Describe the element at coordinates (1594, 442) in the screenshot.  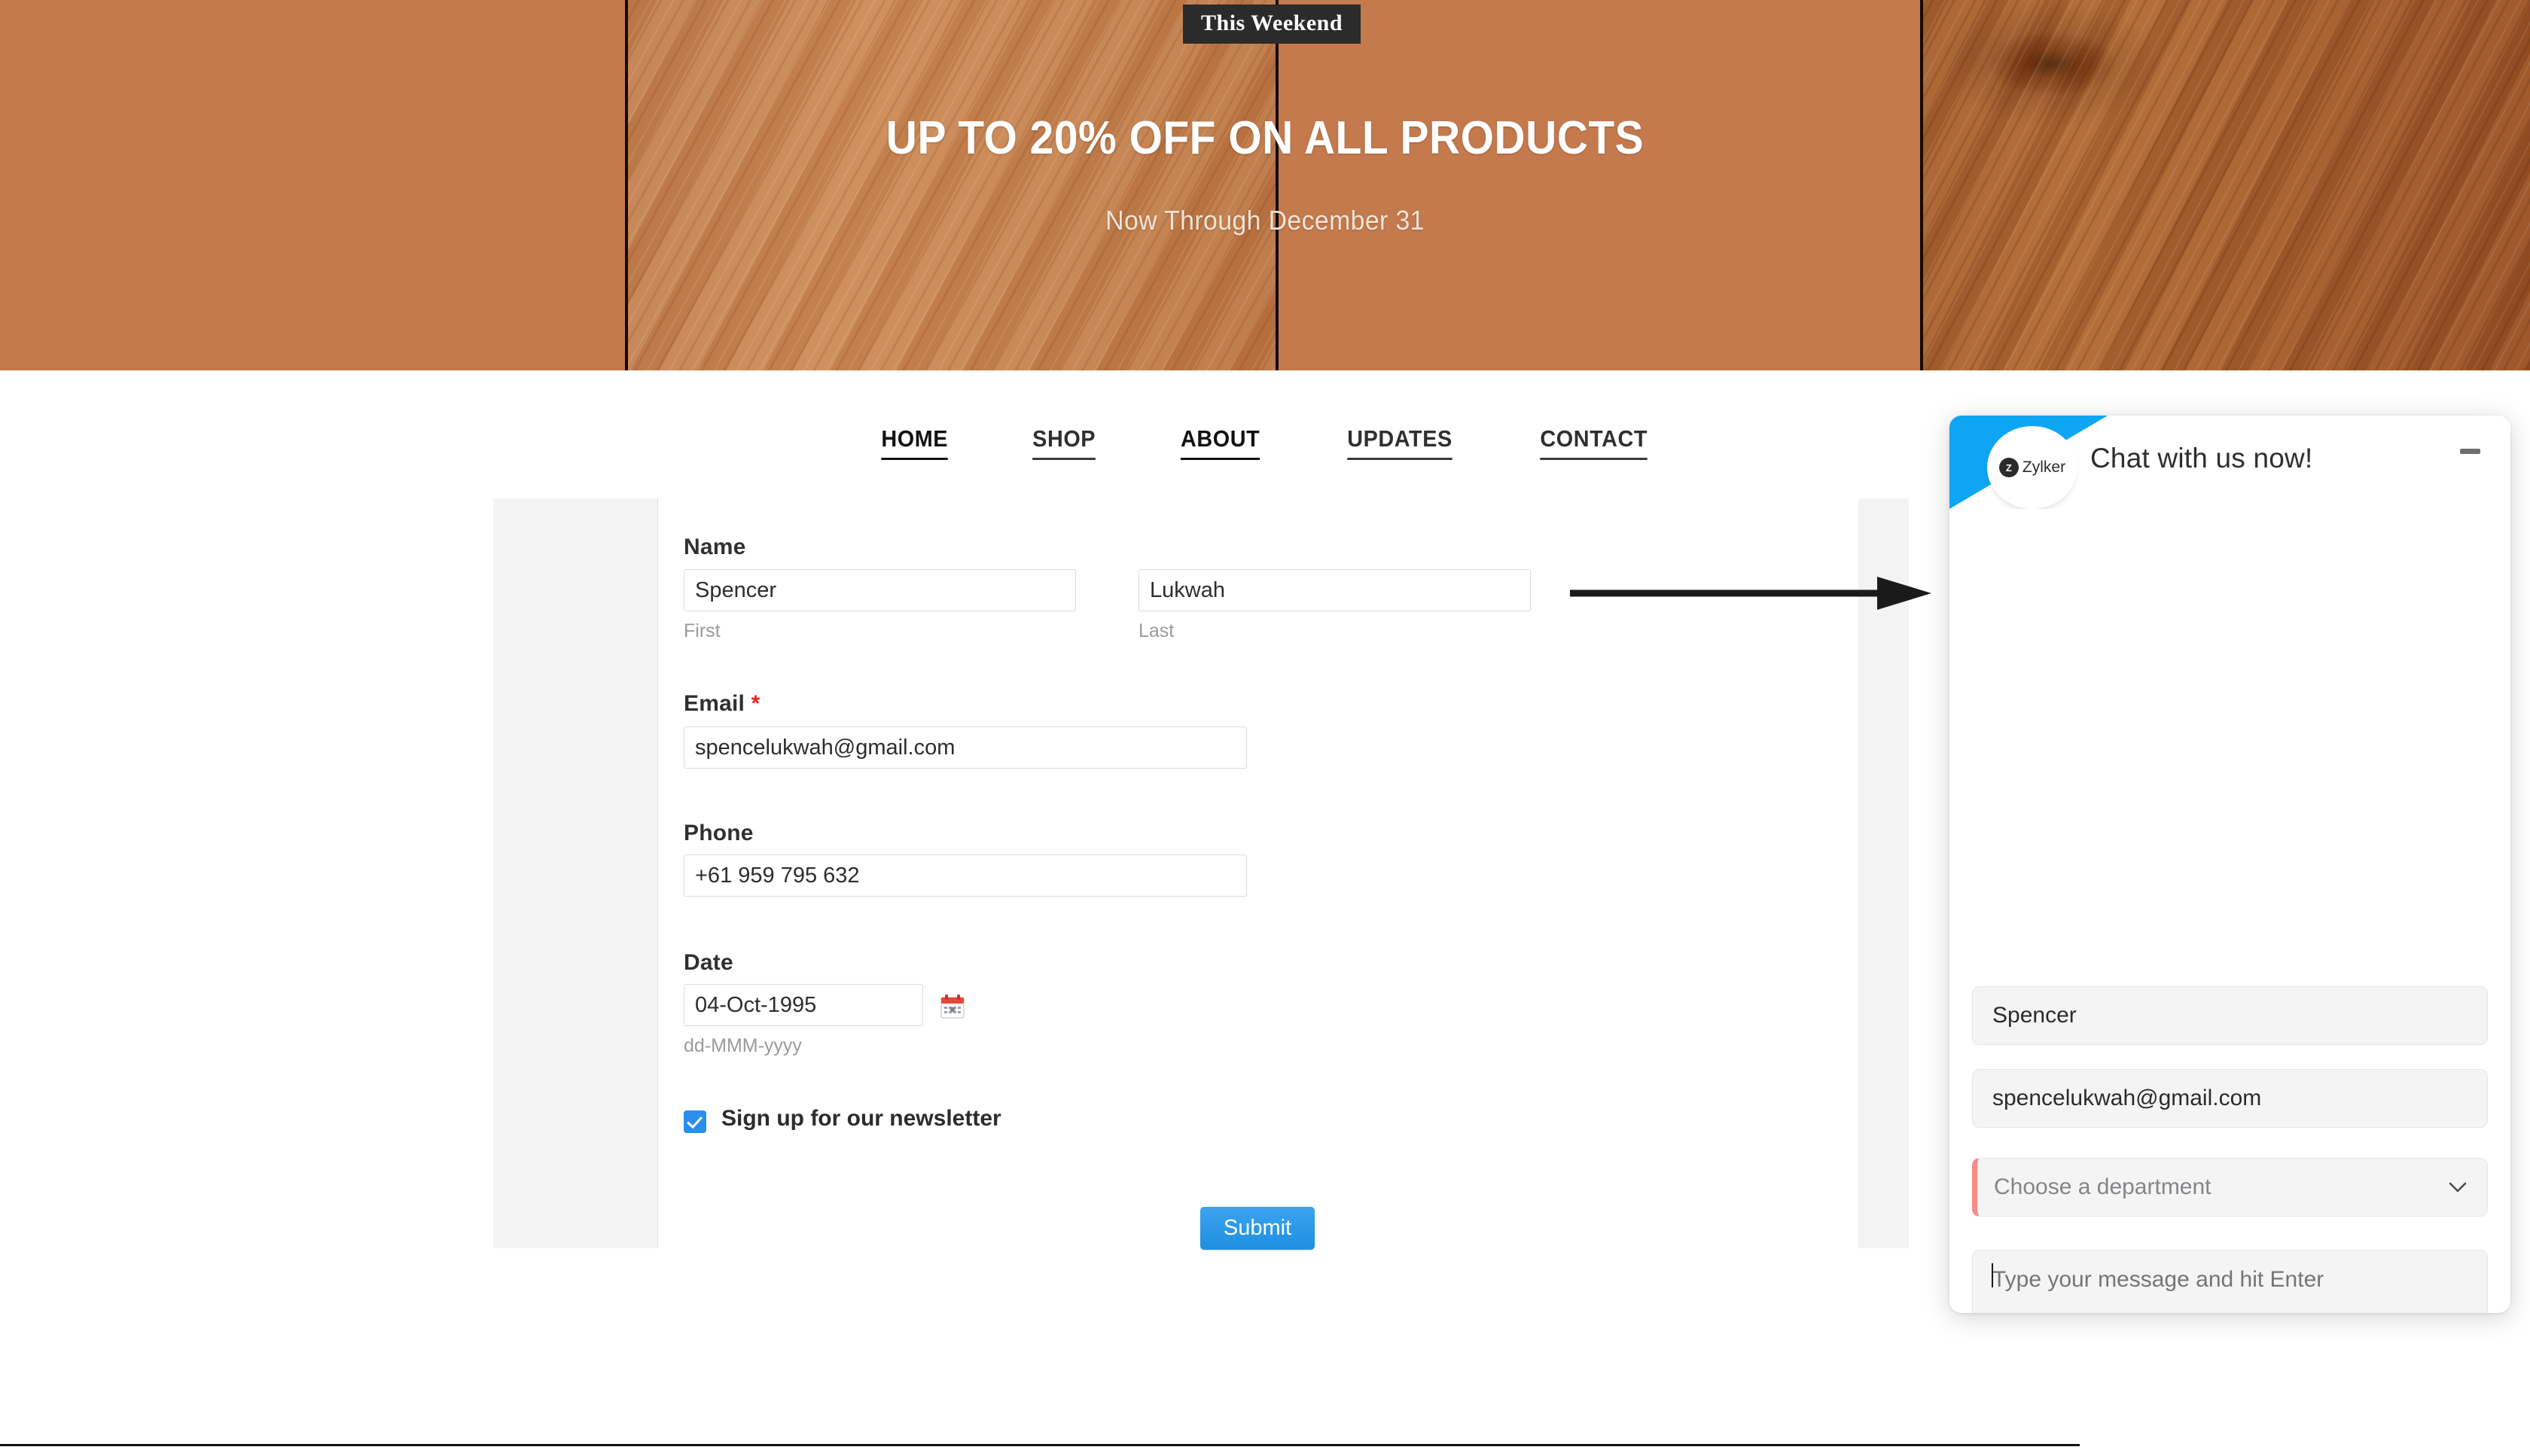
I see `nav-item-contact: CONTACT` at that location.